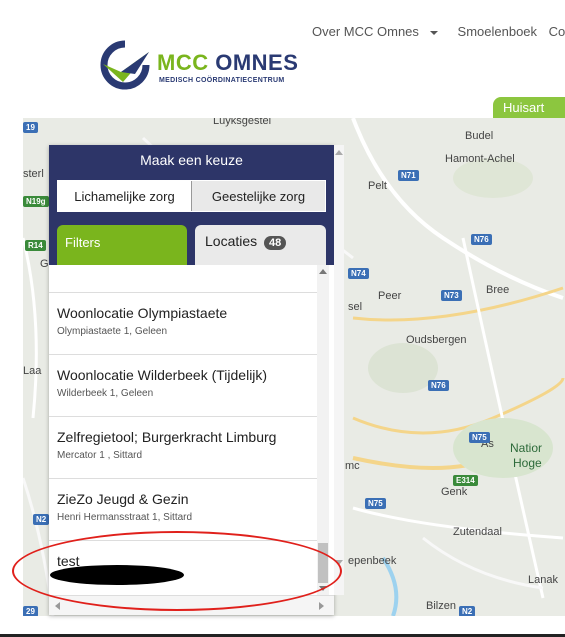 The height and width of the screenshot is (637, 565). I want to click on list-item, so click(183, 279).